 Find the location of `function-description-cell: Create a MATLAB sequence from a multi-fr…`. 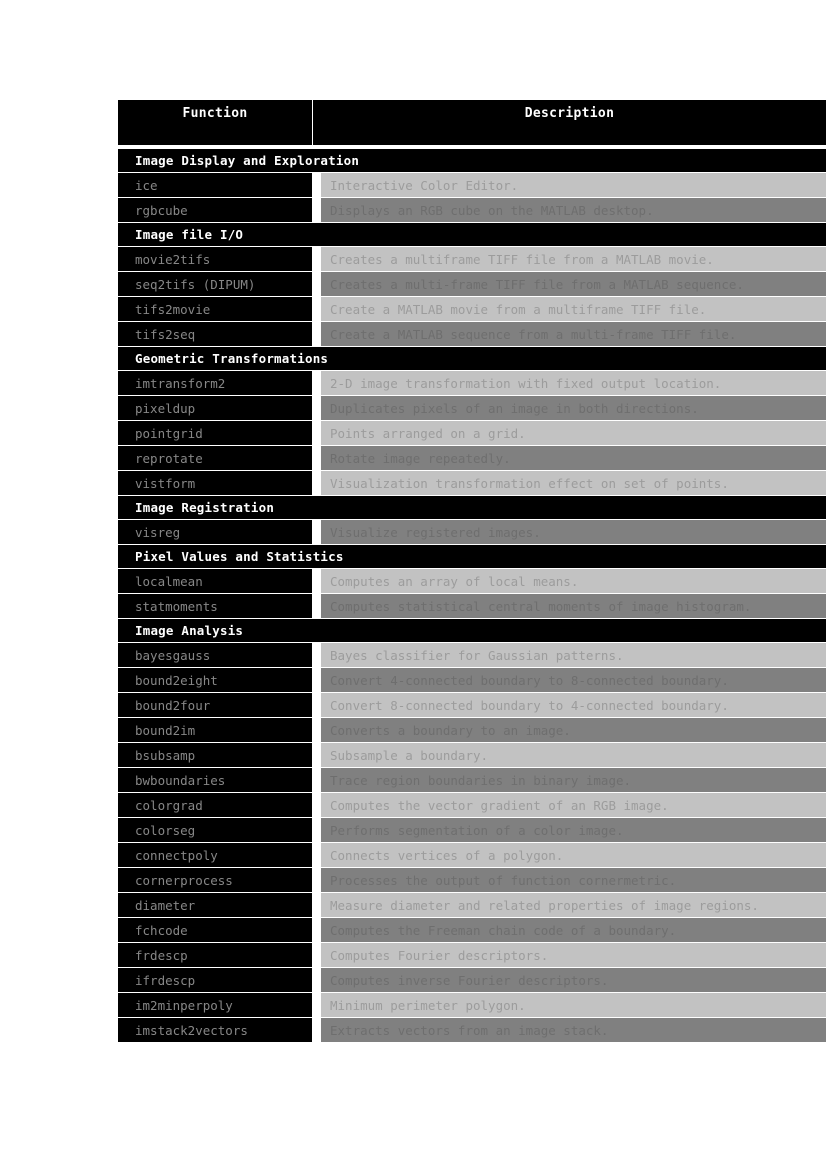

function-description-cell: Create a MATLAB sequence from a multi-fr… is located at coordinates (573, 334).